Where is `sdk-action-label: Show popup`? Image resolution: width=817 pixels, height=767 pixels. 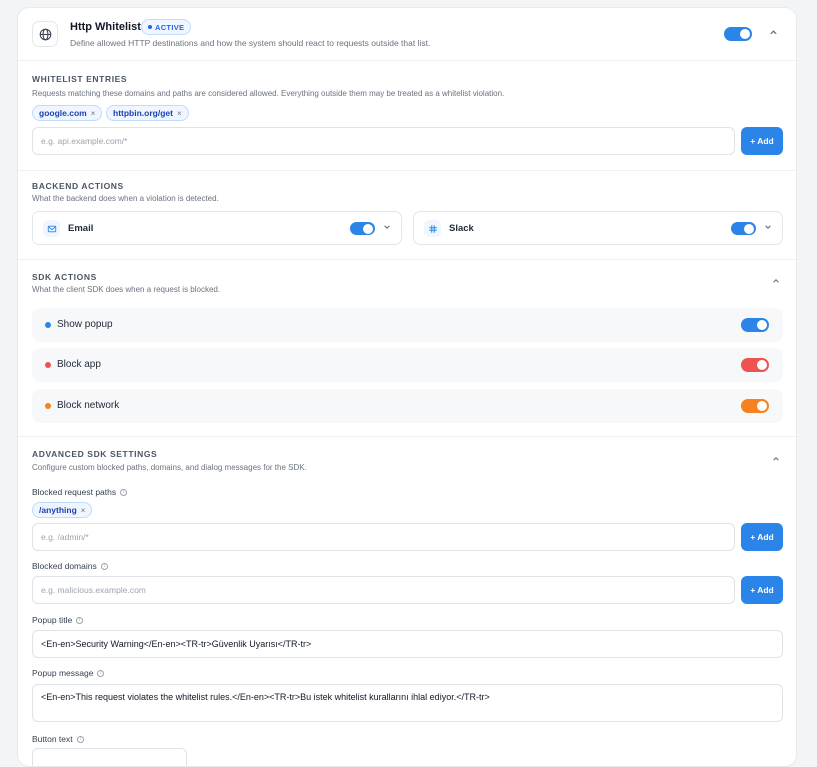
sdk-action-label: Show popup is located at coordinates (85, 324).